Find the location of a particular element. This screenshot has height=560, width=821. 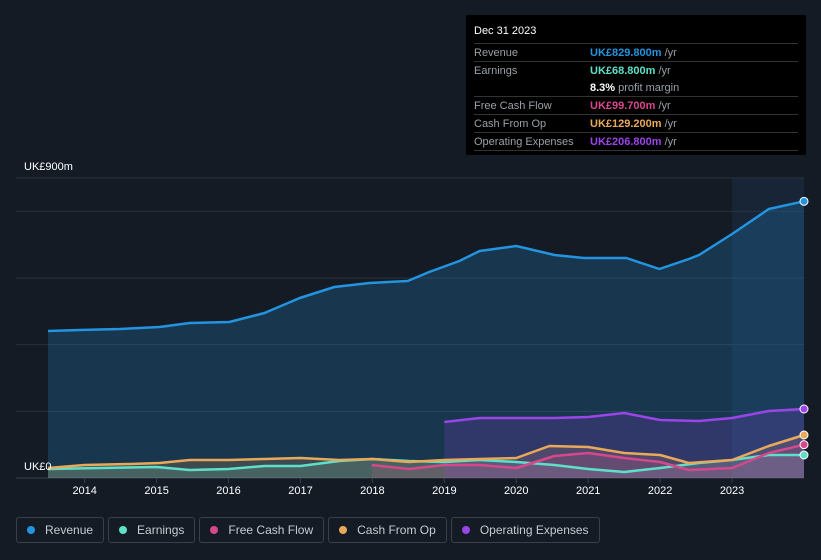

legend-label: Free Cash Flow is located at coordinates (271, 530).